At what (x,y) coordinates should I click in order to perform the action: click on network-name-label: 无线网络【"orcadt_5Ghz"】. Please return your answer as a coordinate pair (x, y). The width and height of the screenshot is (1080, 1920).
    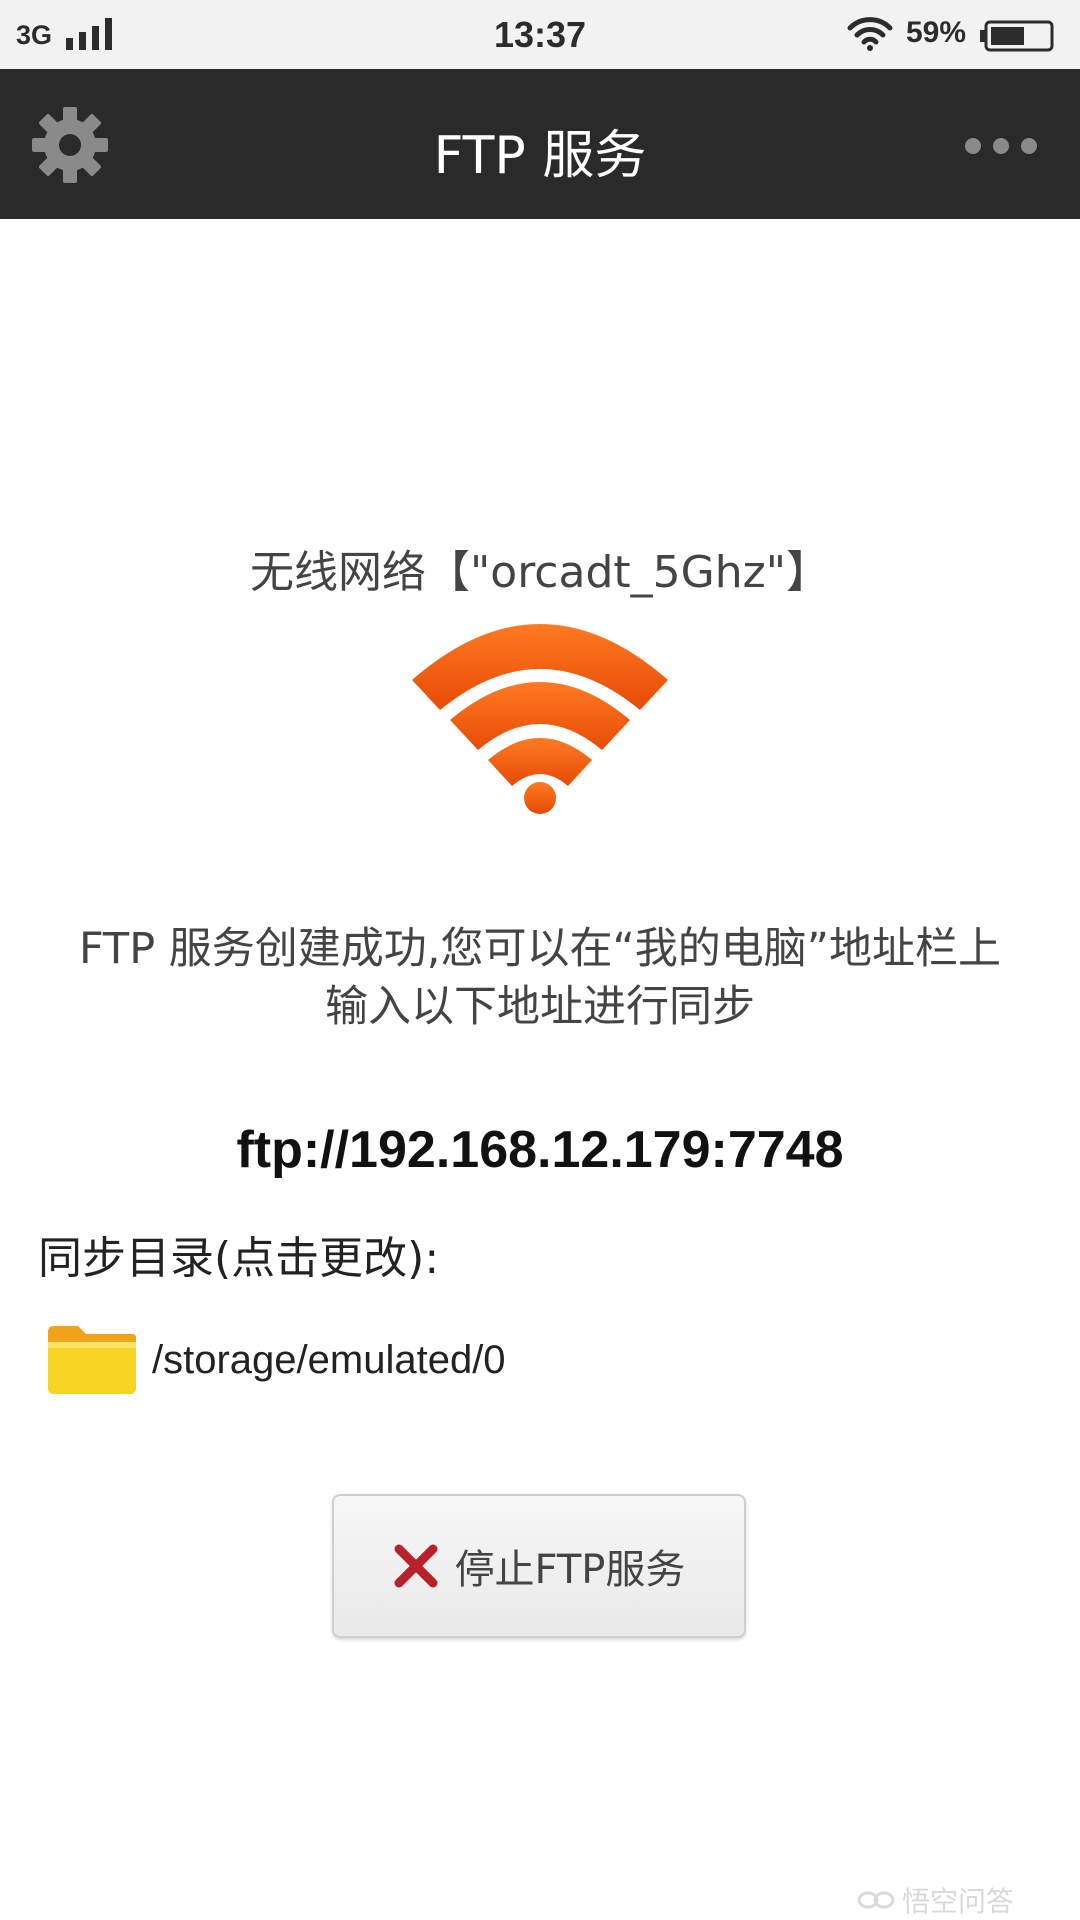
    Looking at the image, I should click on (540, 572).